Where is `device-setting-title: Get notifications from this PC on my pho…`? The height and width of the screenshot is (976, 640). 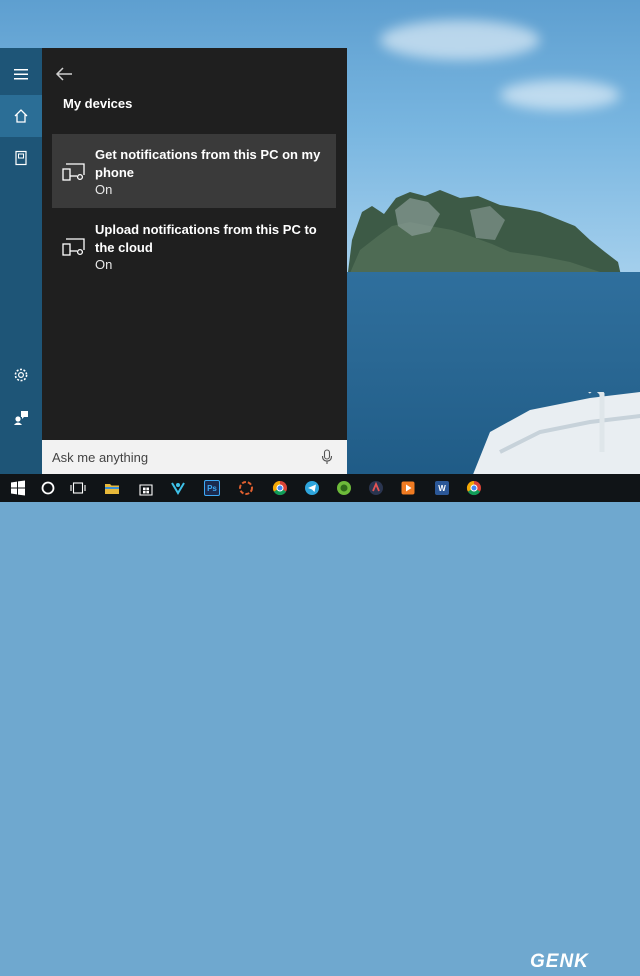
device-setting-title: Get notifications from this PC on my pho… is located at coordinates (208, 163).